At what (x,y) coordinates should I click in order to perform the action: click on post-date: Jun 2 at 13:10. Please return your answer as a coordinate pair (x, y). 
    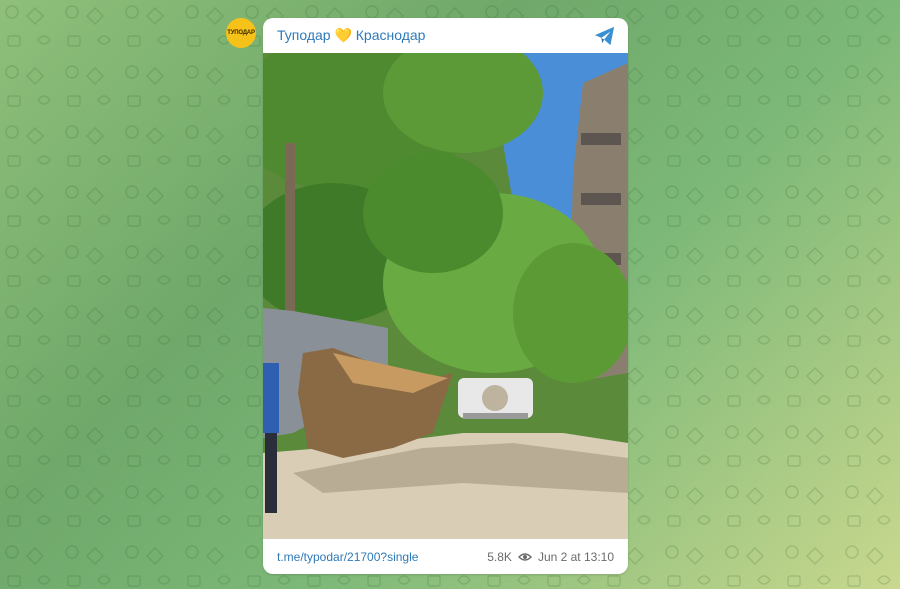
    Looking at the image, I should click on (575, 557).